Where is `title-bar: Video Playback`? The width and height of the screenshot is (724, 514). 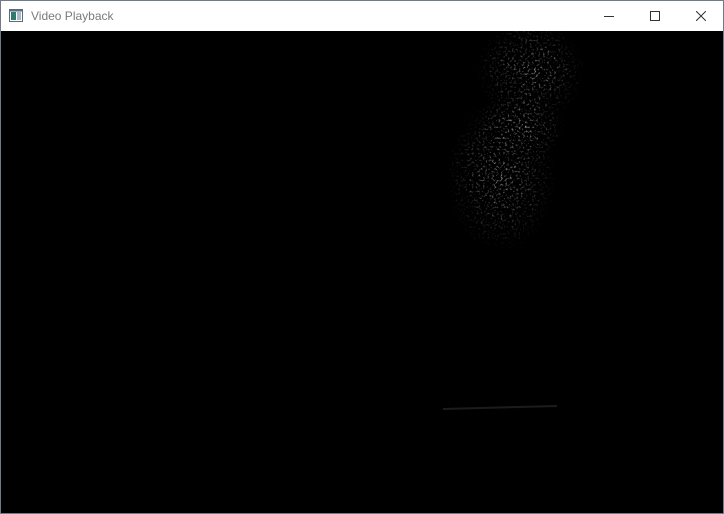
title-bar: Video Playback is located at coordinates (362, 16).